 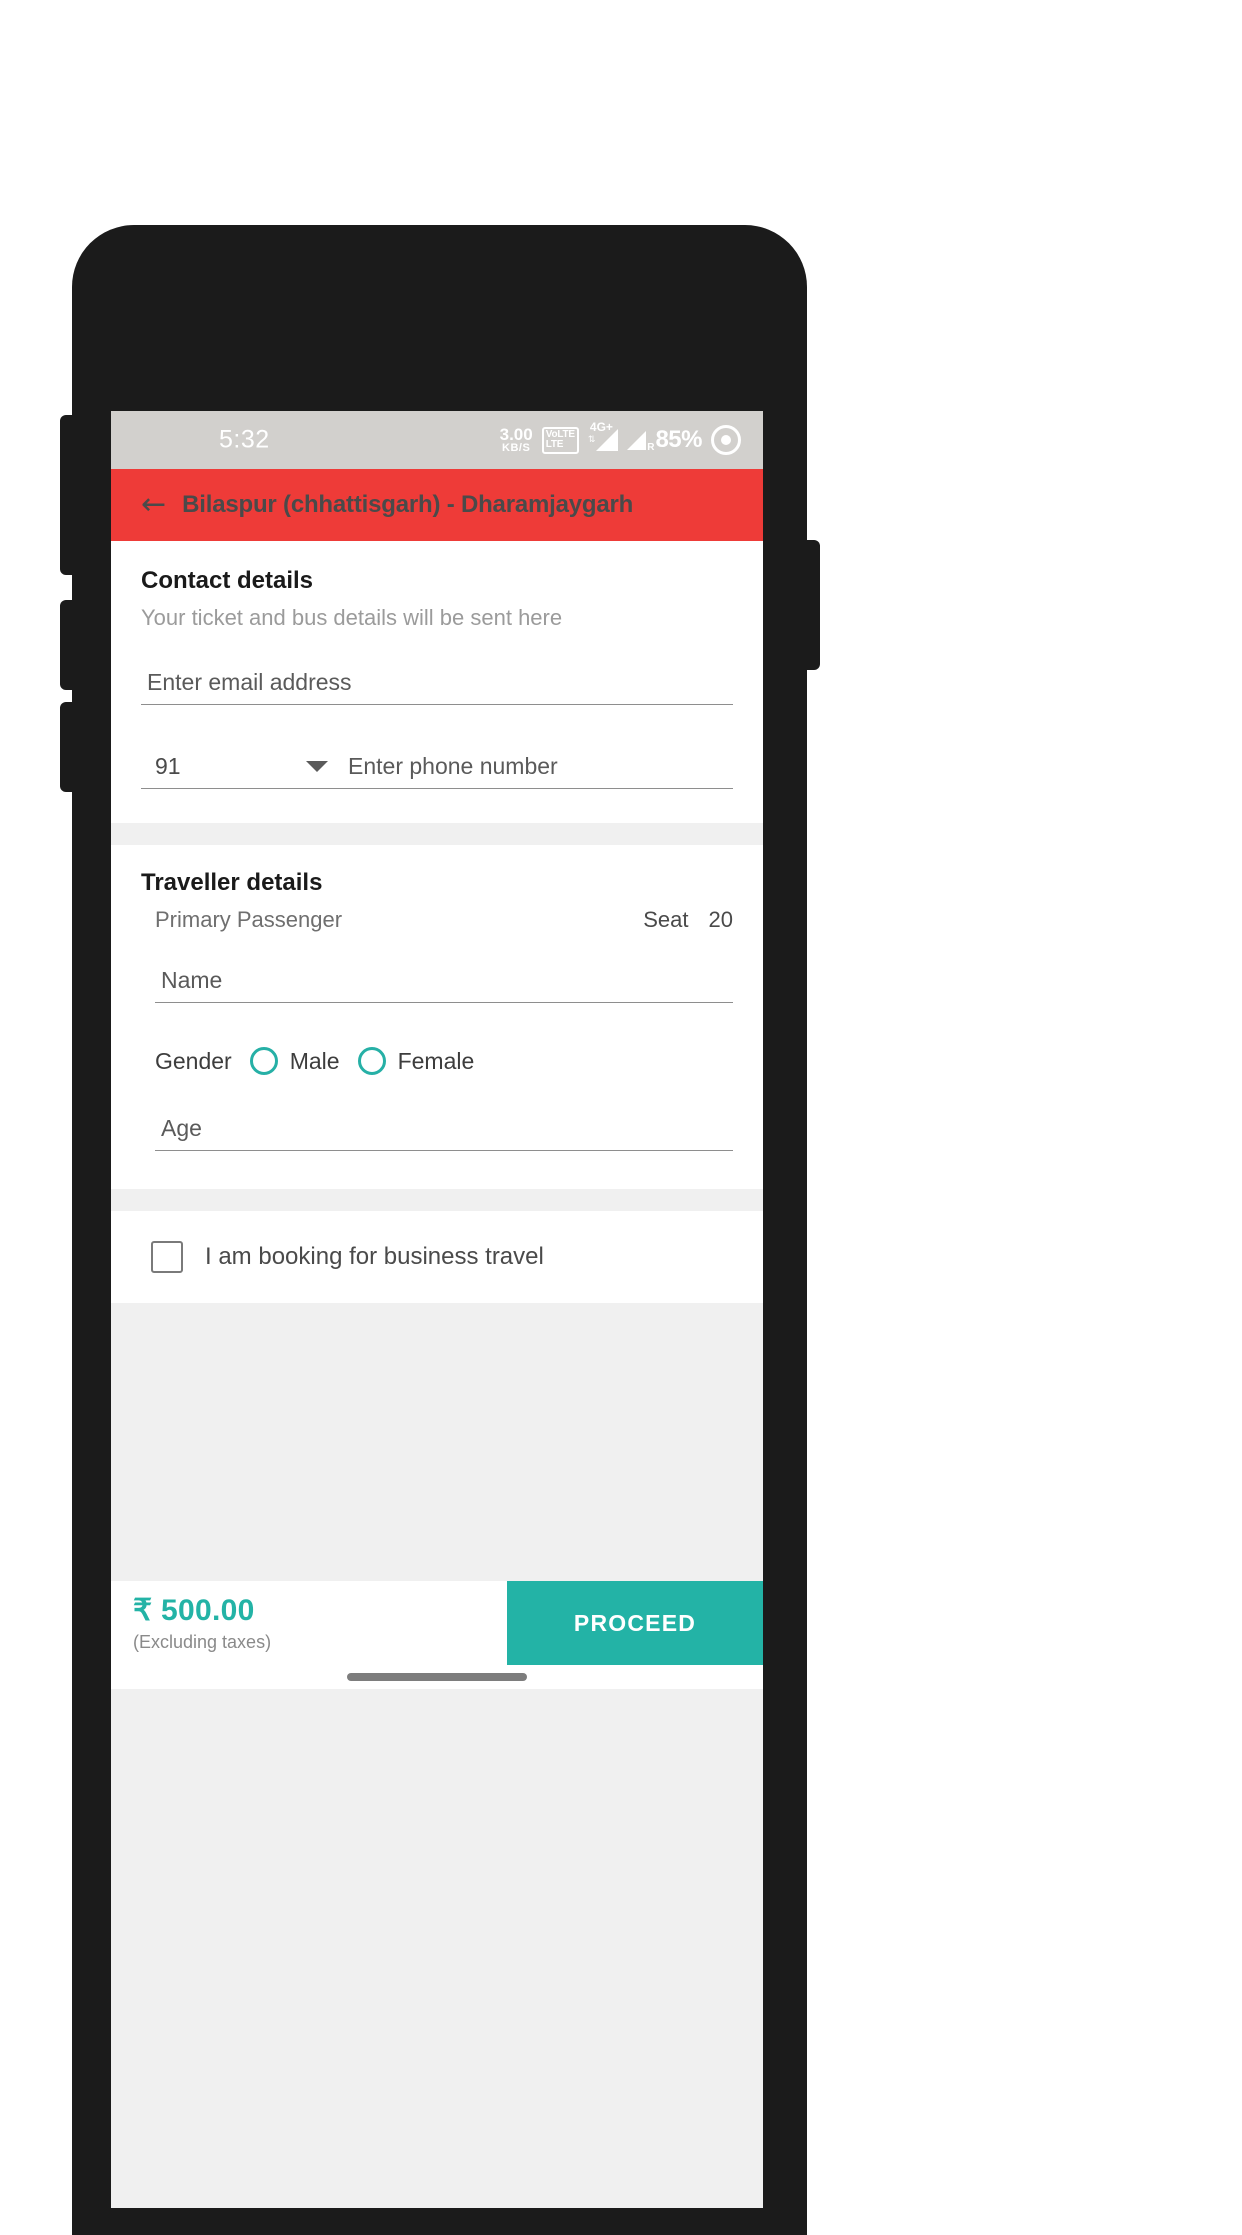 I want to click on phone-row: 91 Enter phone number, so click(x=437, y=771).